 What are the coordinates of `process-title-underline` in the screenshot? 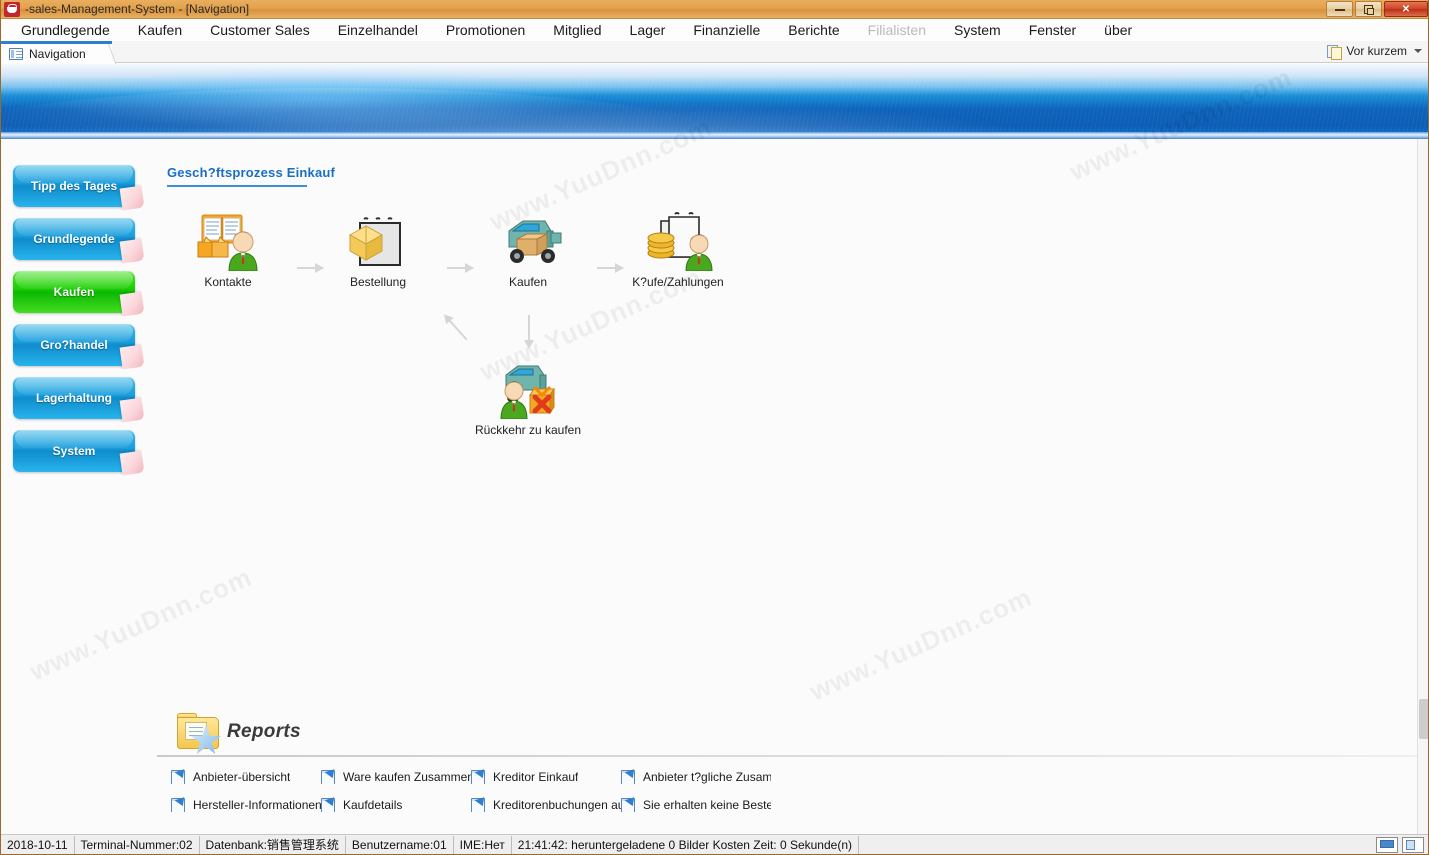 It's located at (237, 186).